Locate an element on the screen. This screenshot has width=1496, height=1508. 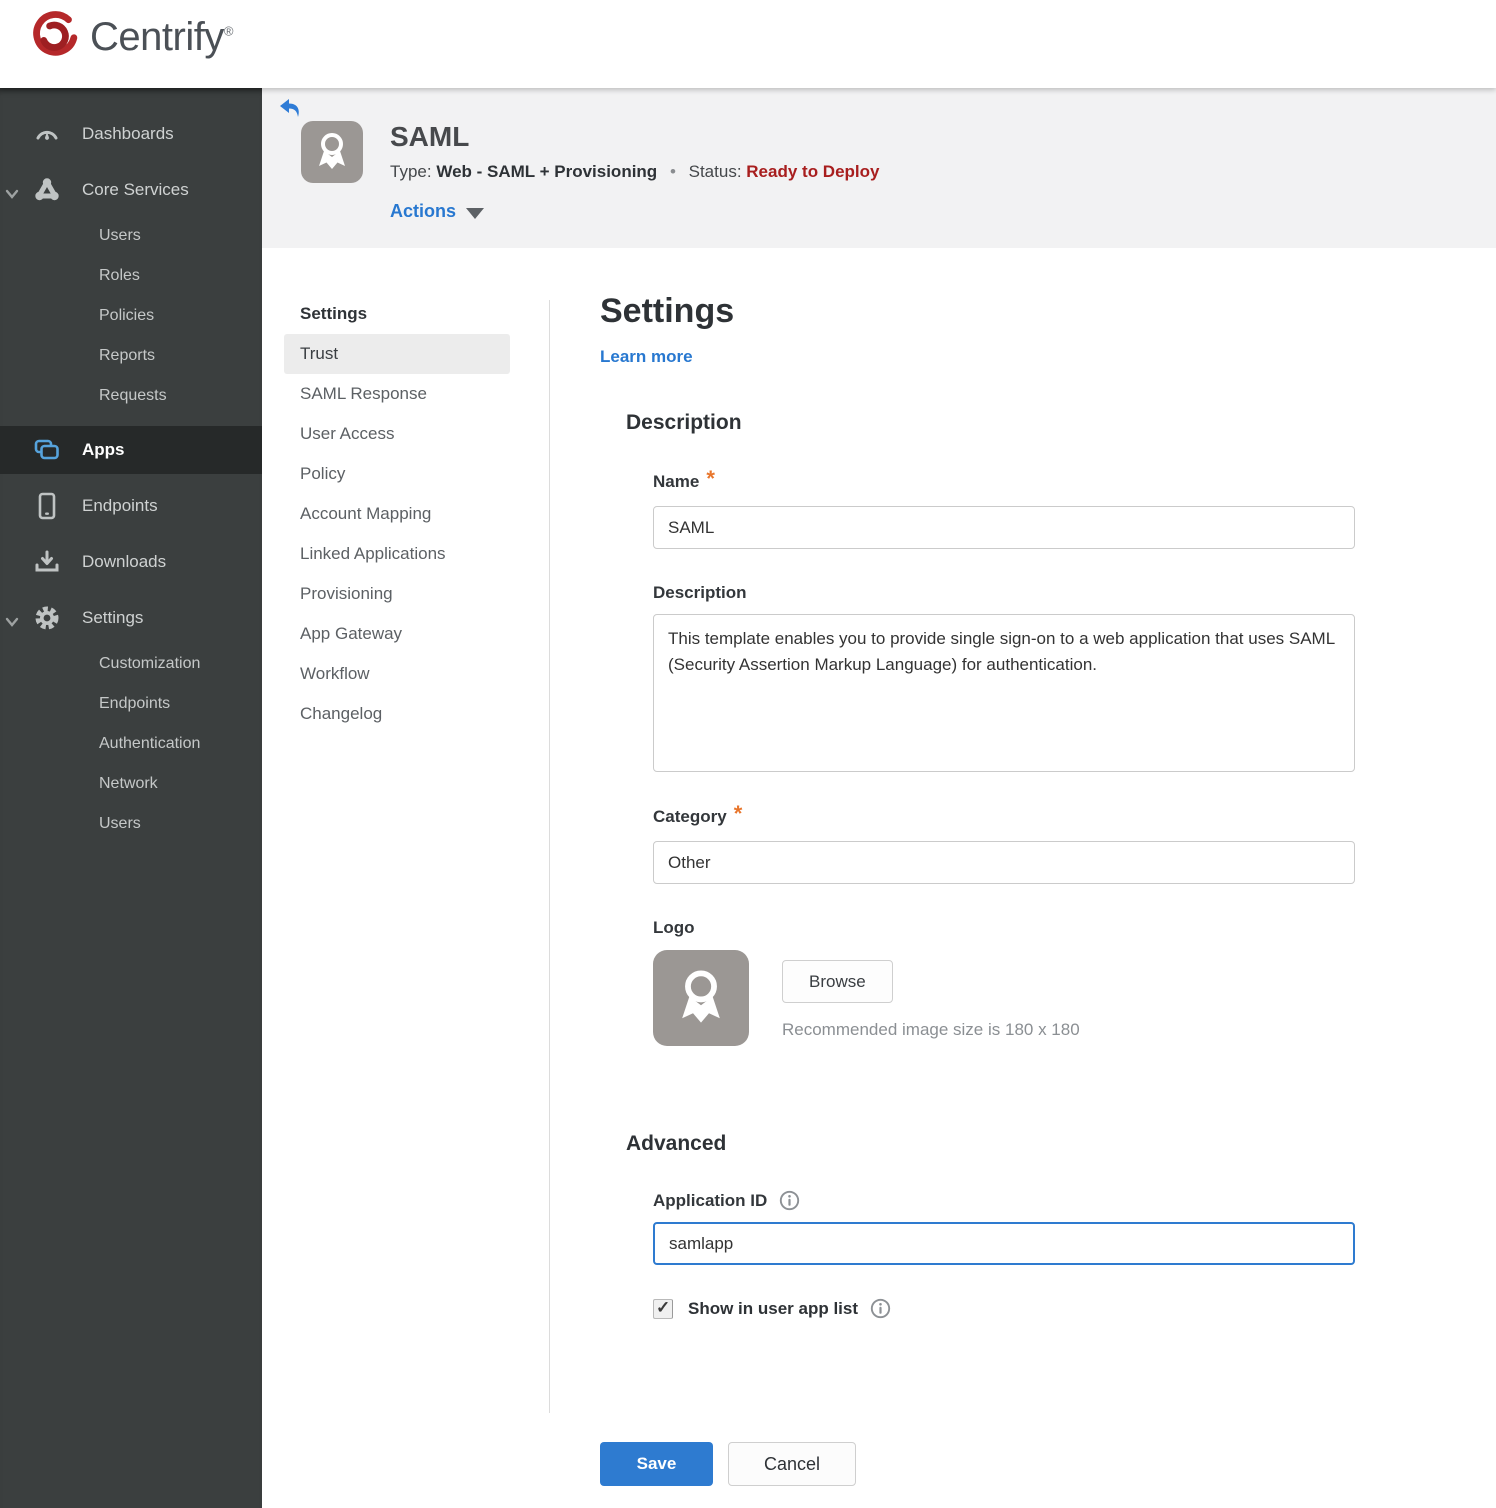
dropdown-arrow-icon is located at coordinates (475, 213).